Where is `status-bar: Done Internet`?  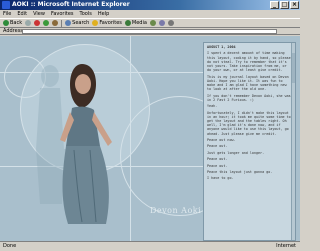 status-bar: Done Internet is located at coordinates (150, 245).